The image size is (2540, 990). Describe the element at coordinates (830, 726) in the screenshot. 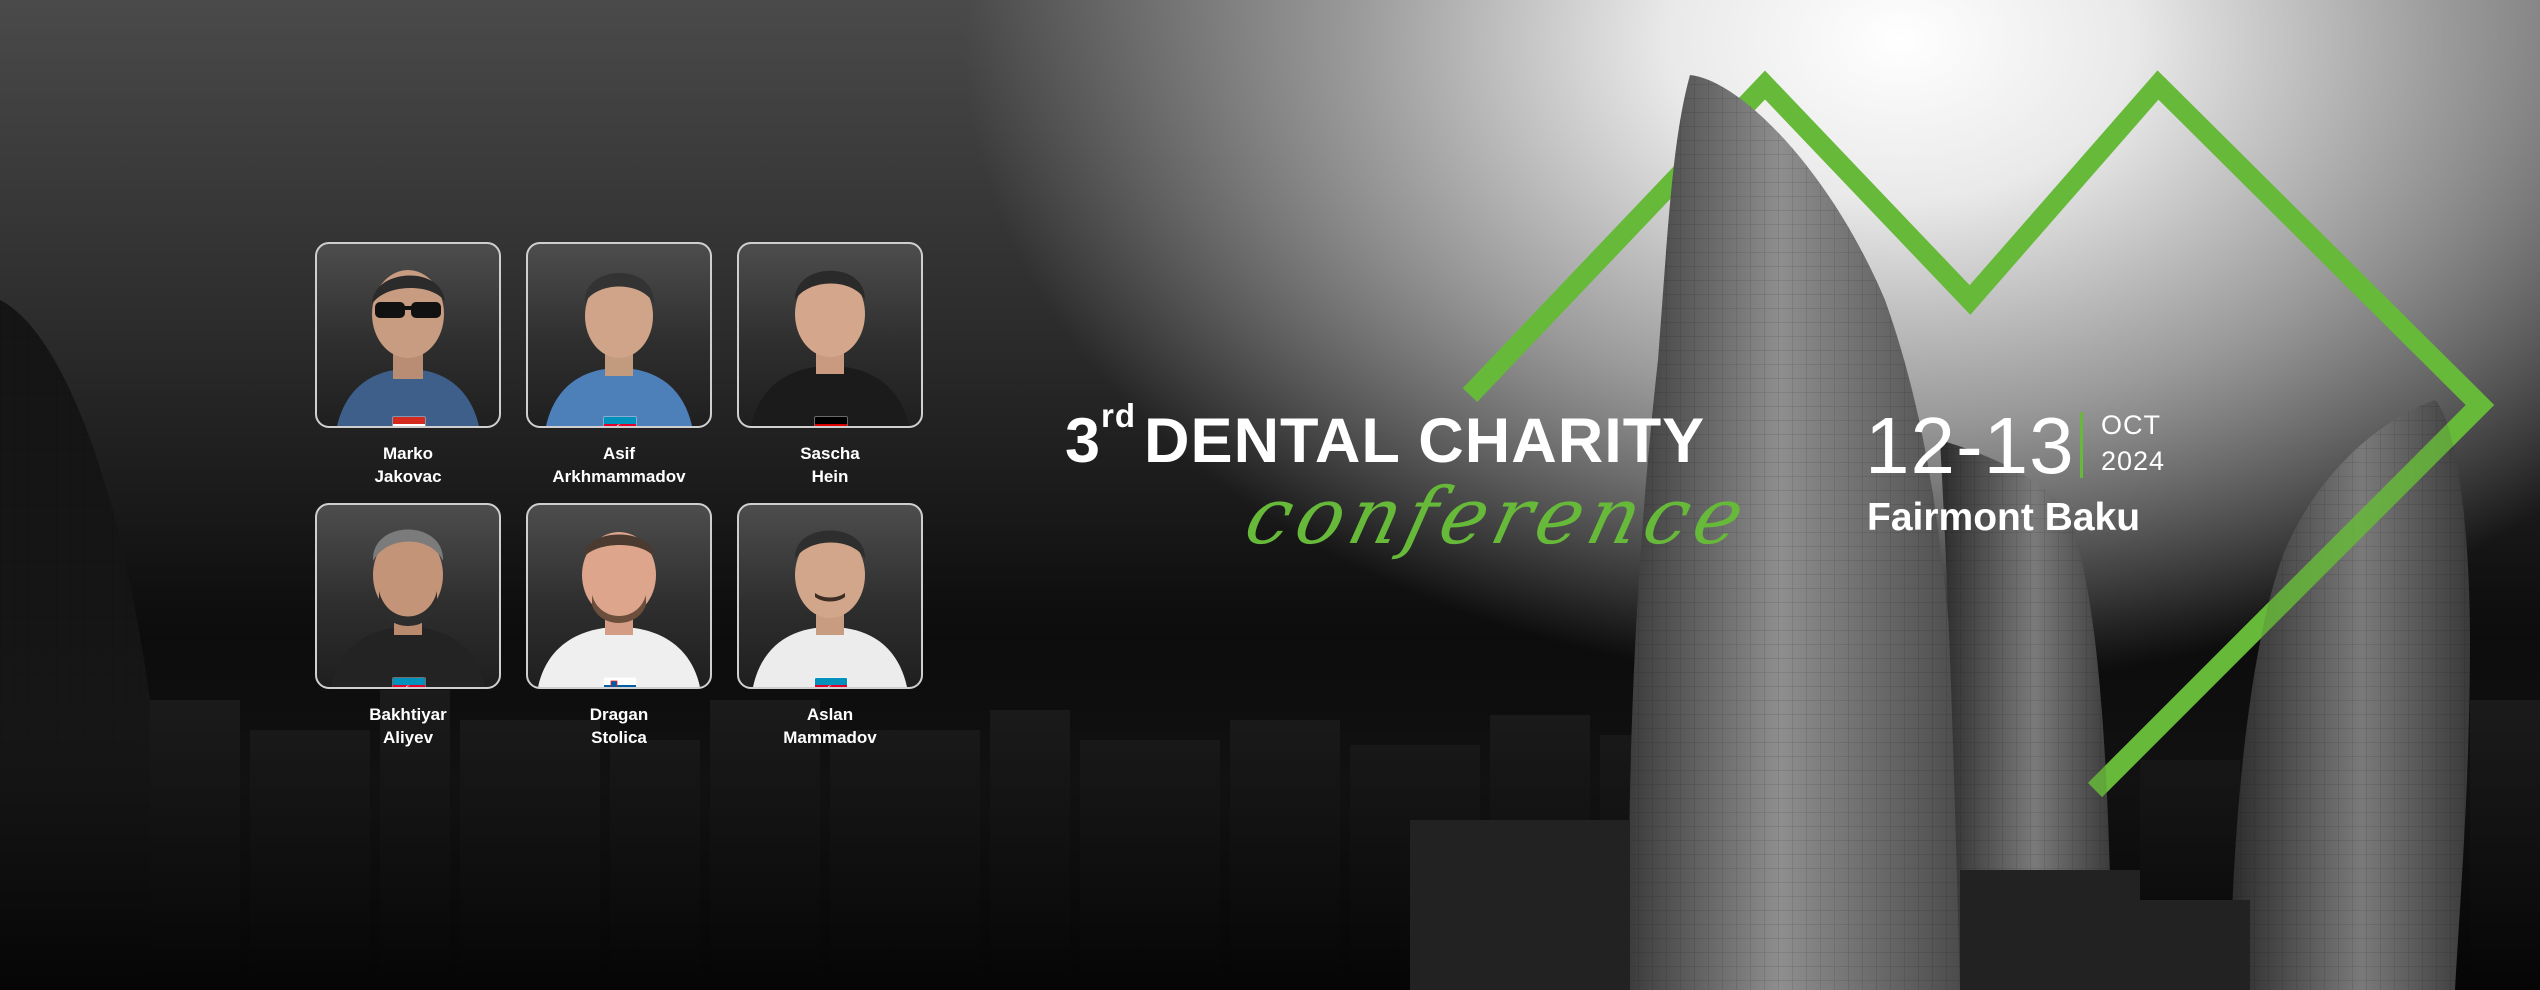

I see `speaker-name: Aslan Mammadov` at that location.